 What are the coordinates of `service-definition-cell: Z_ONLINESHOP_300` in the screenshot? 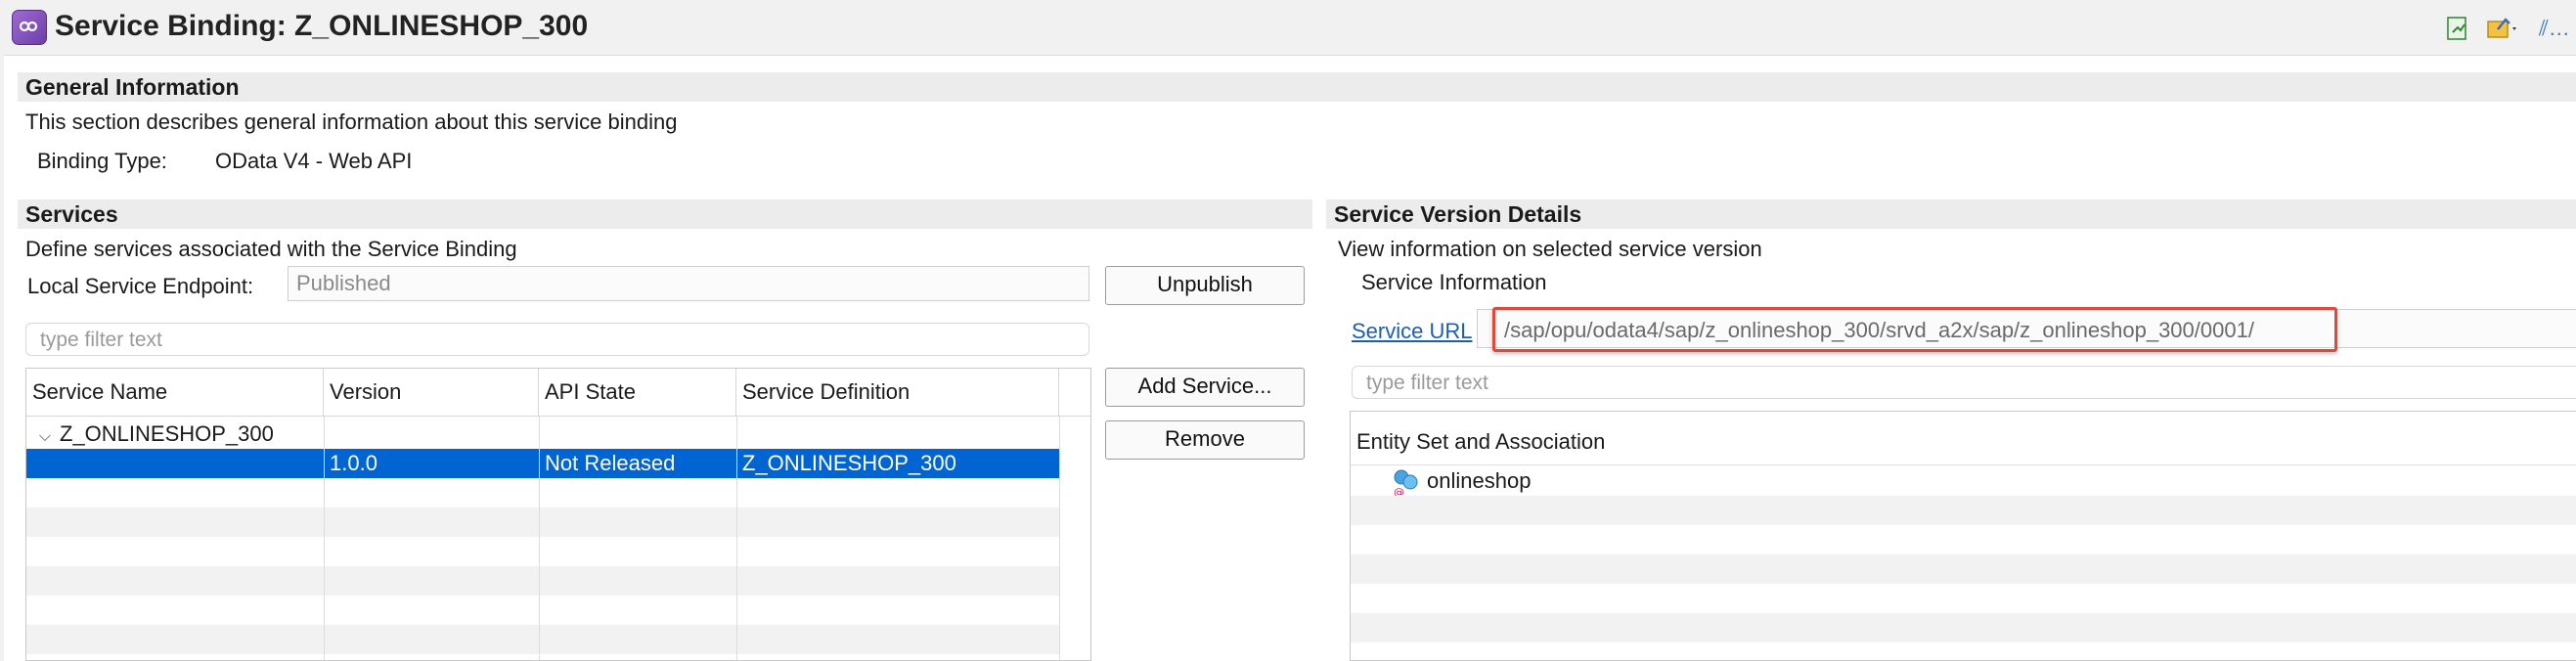 It's located at (849, 463).